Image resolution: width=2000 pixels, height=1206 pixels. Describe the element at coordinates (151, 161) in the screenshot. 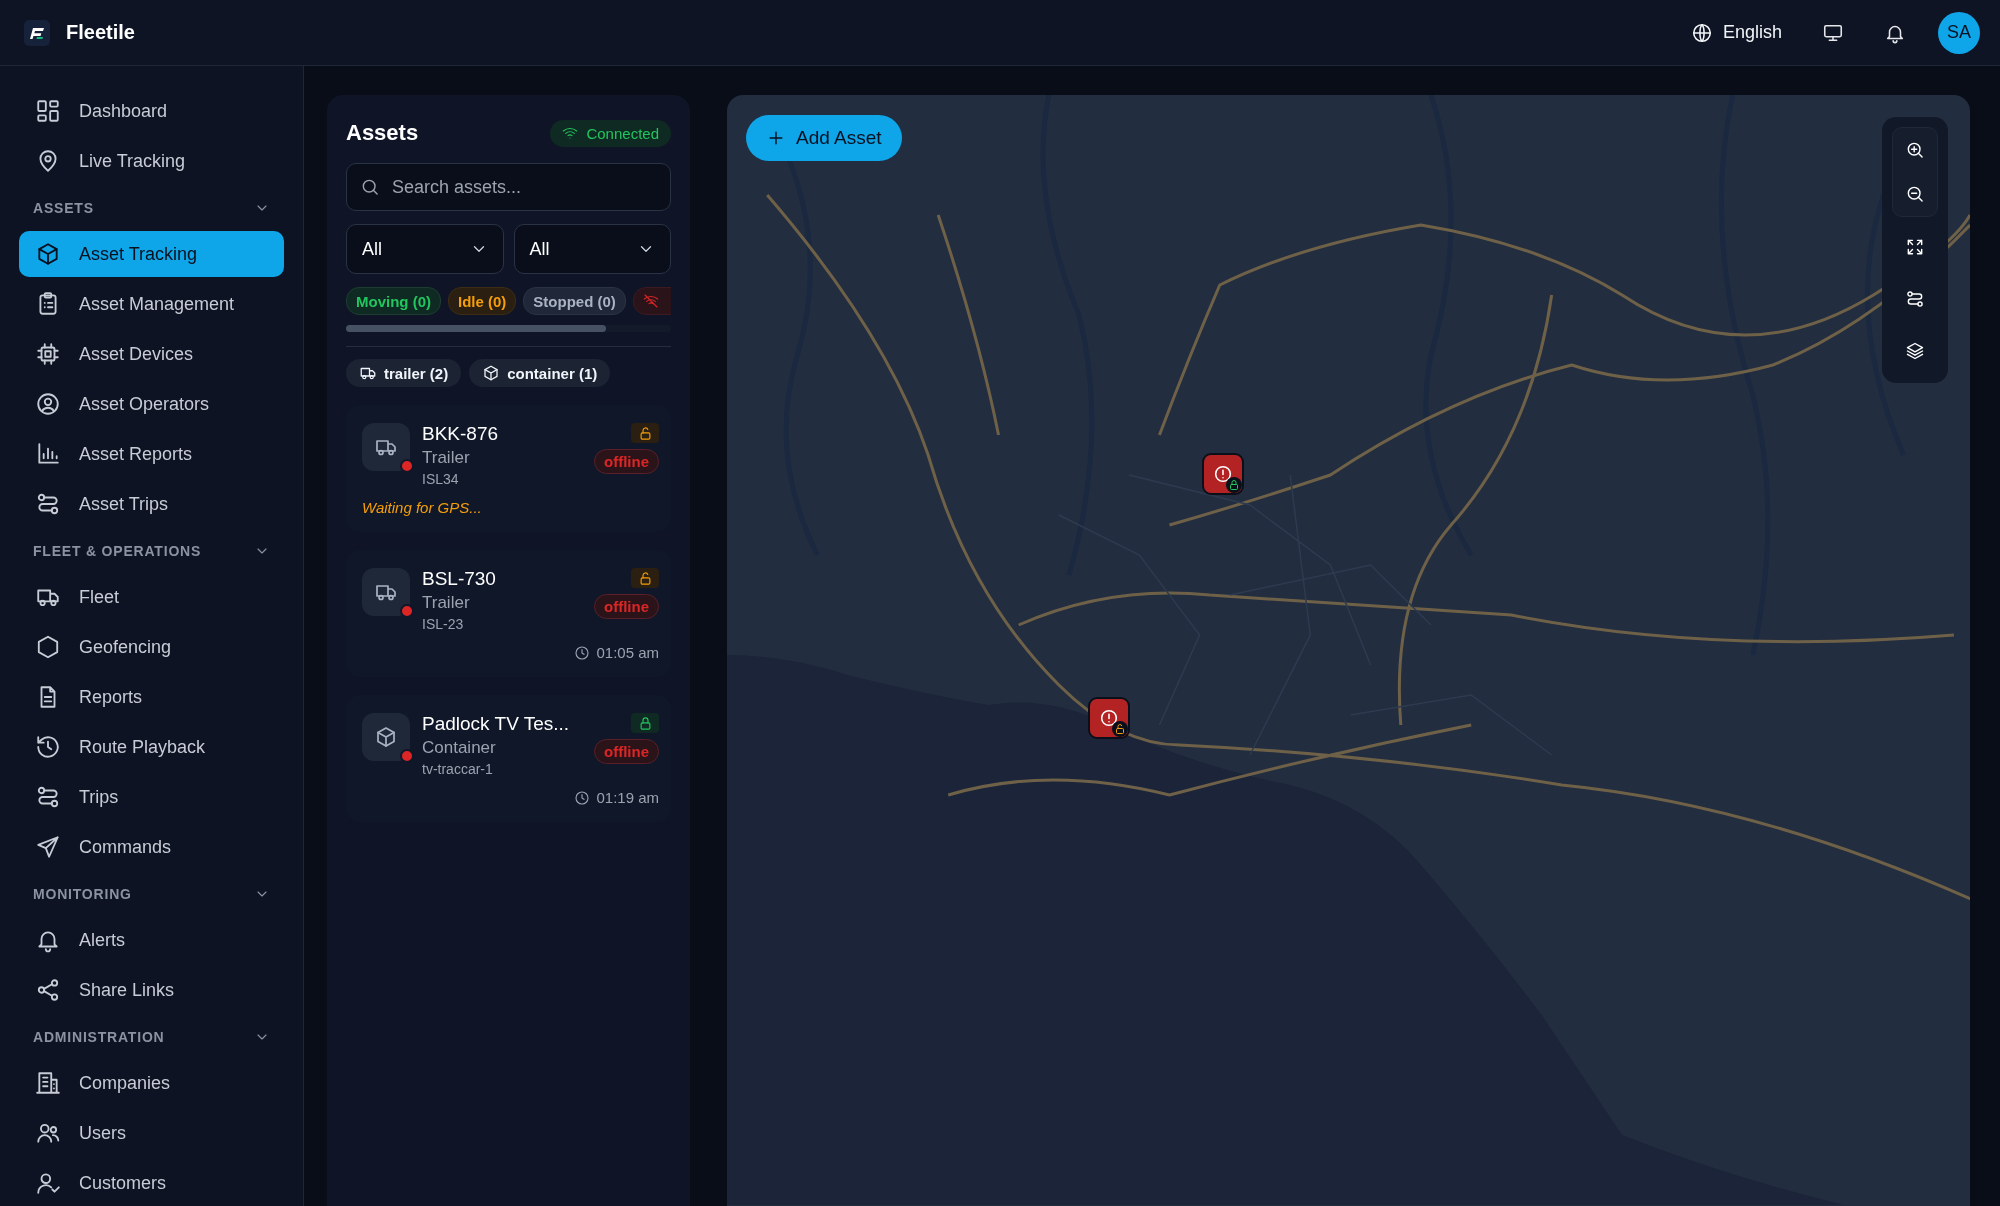

I see `nav-item: Live Tracking` at that location.